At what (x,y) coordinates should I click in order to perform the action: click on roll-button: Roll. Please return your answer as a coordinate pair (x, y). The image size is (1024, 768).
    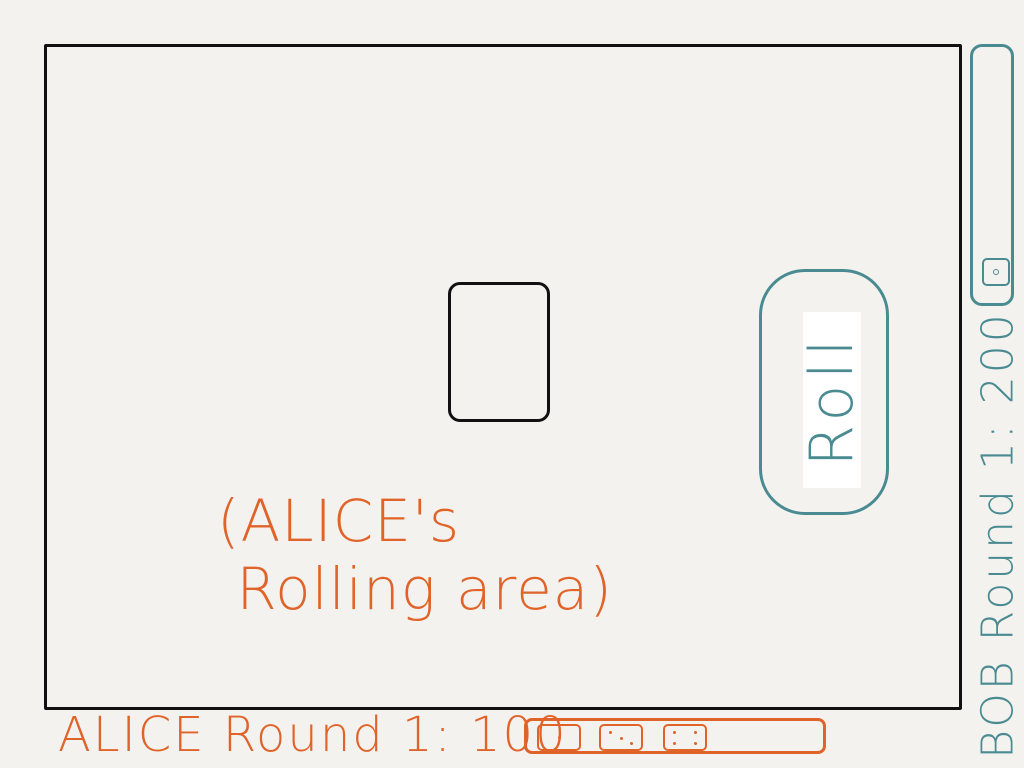
    Looking at the image, I should click on (824, 392).